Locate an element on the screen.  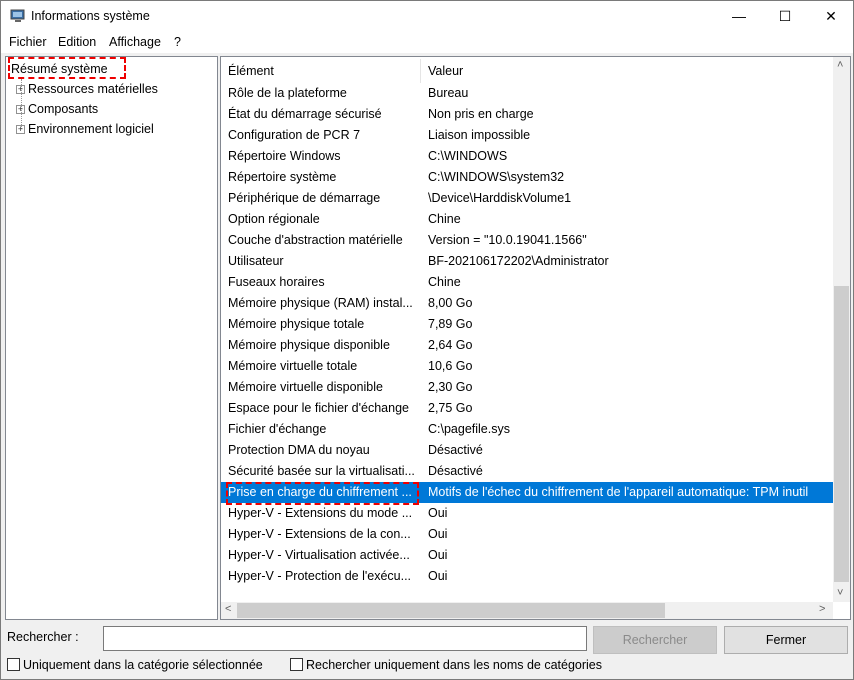
horizontal-scrollbar: < > is located at coordinates (527, 610).